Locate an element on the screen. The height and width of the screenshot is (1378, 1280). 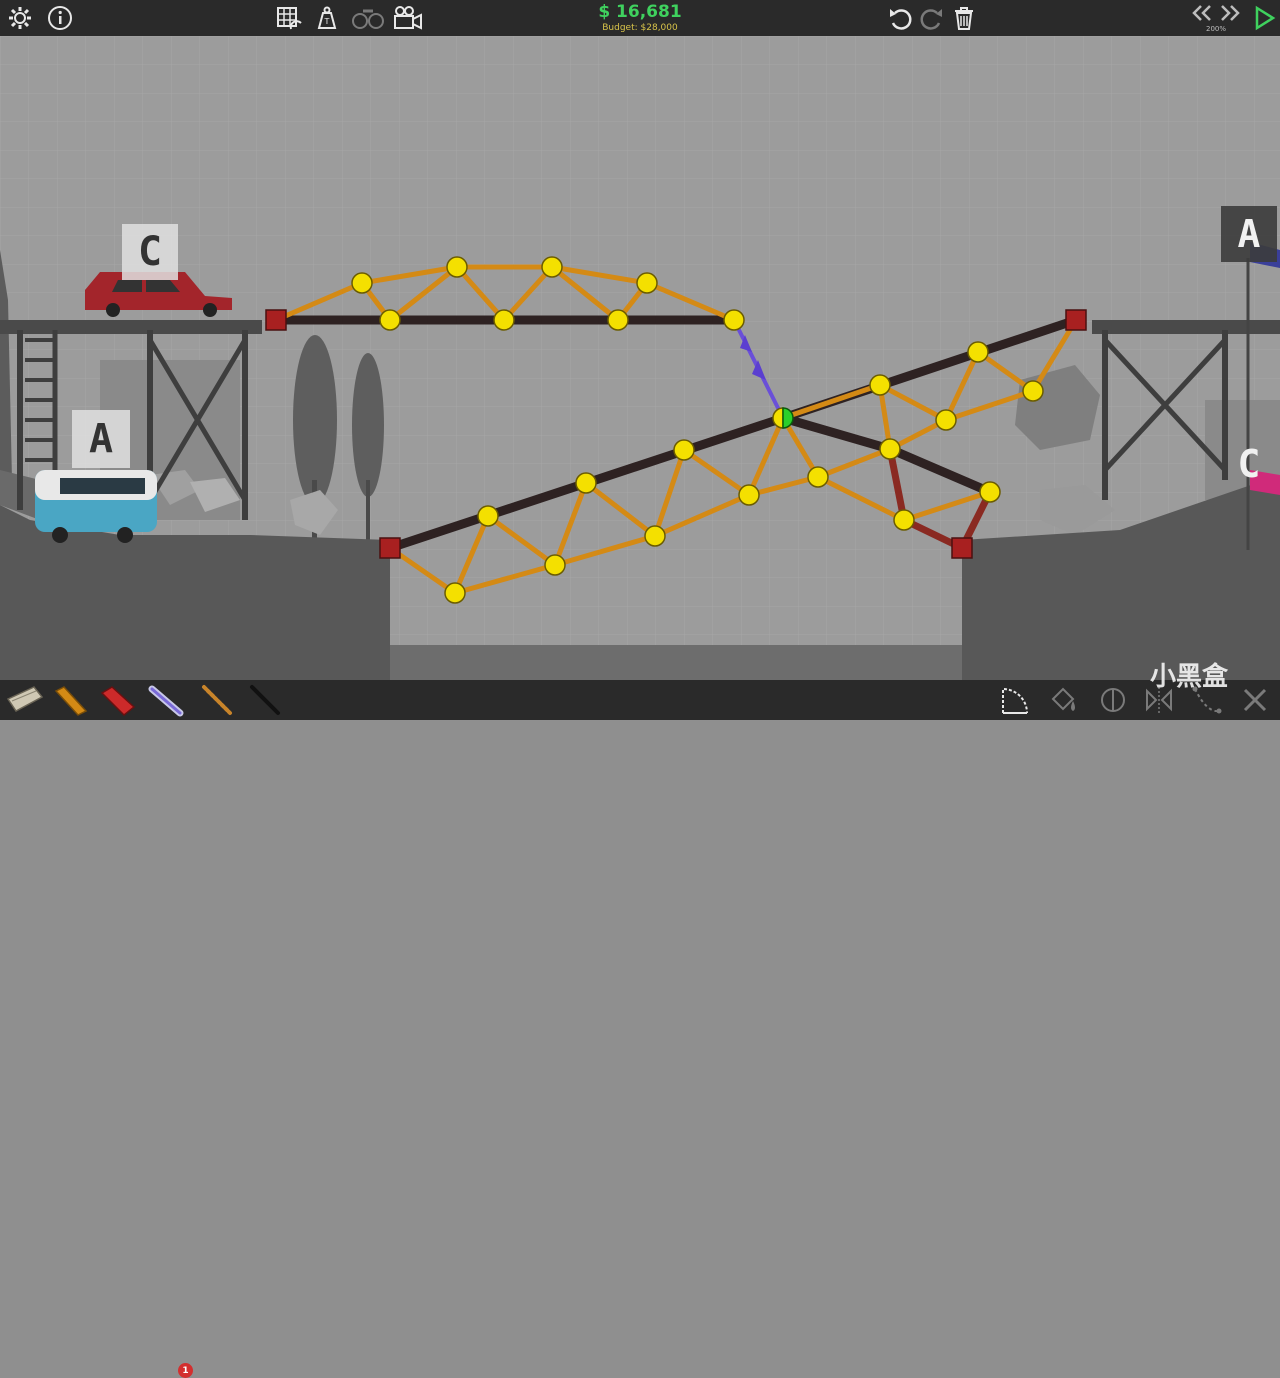
arc-tool-icon is located at coordinates (1015, 700).